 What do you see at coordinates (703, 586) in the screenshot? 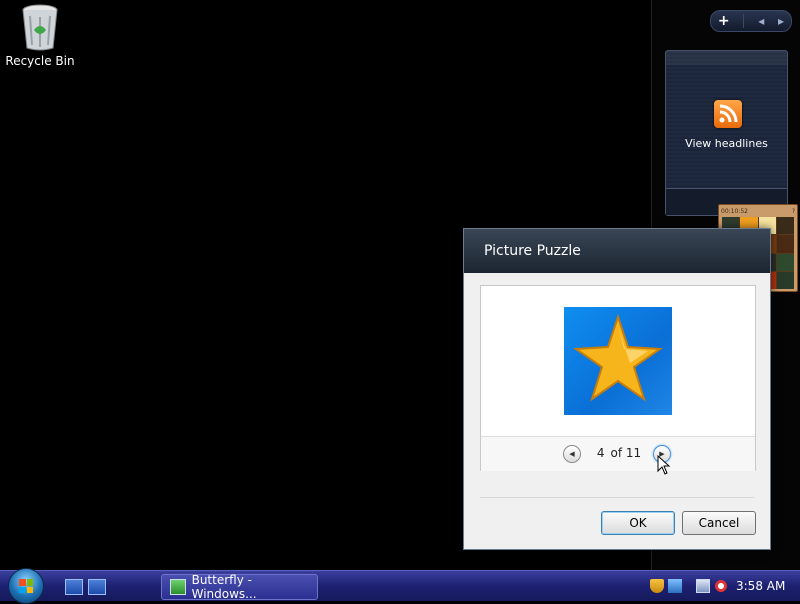
I see `network-icon` at bounding box center [703, 586].